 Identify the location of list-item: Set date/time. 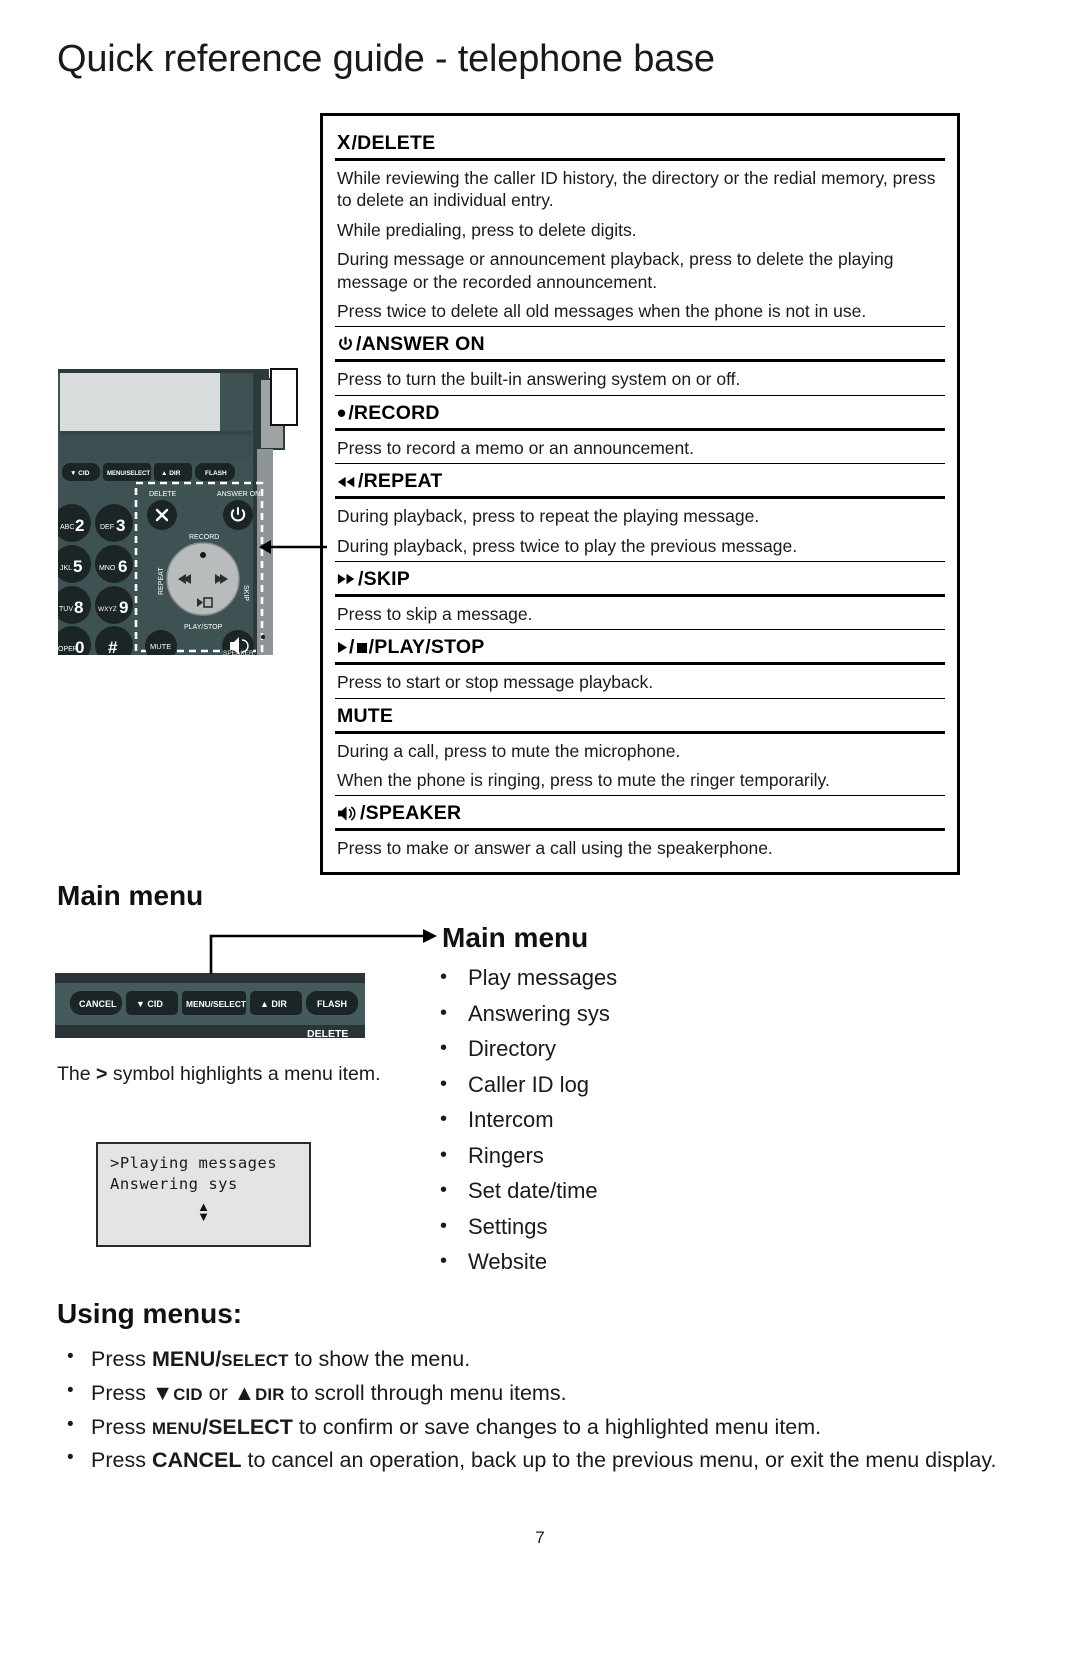
(597, 1191).